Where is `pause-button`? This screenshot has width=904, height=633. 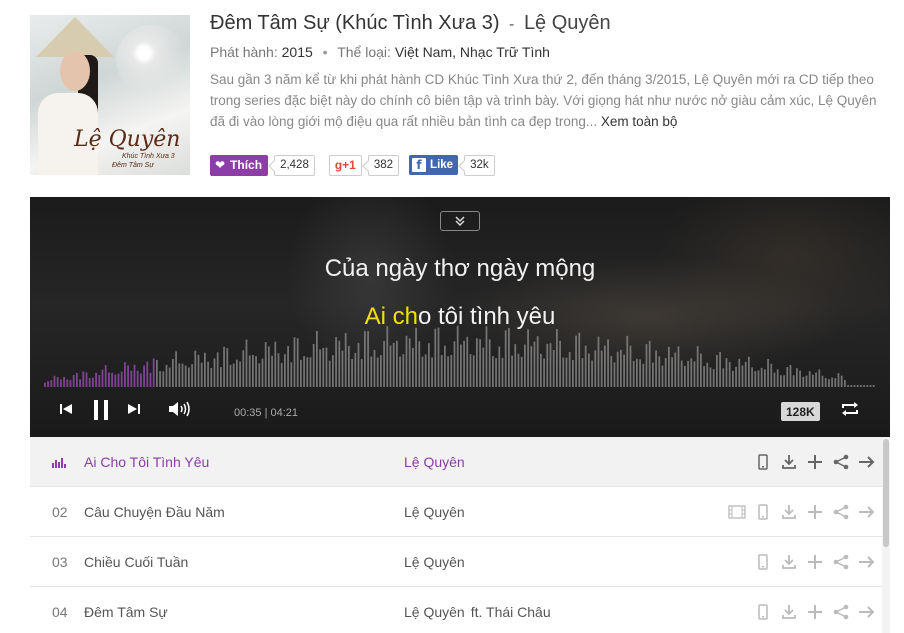
pause-button is located at coordinates (101, 410).